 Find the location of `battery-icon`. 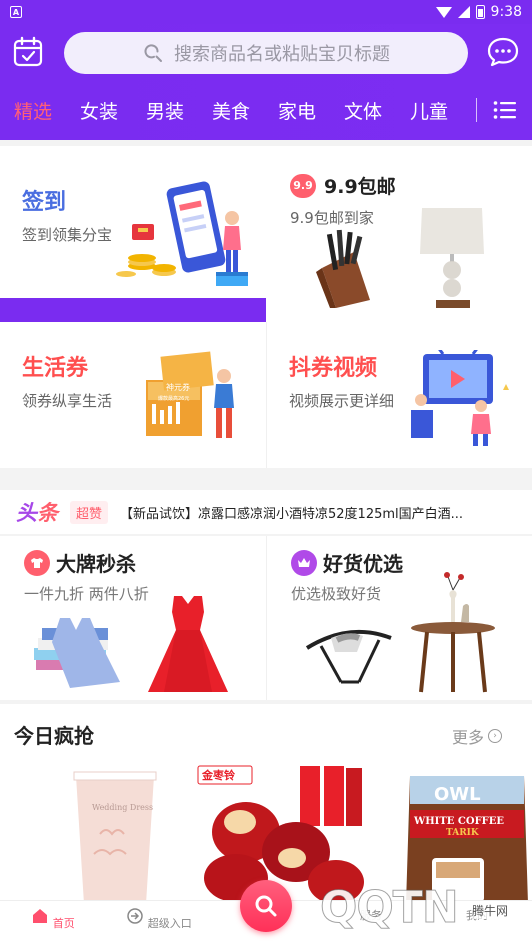

battery-icon is located at coordinates (480, 12).